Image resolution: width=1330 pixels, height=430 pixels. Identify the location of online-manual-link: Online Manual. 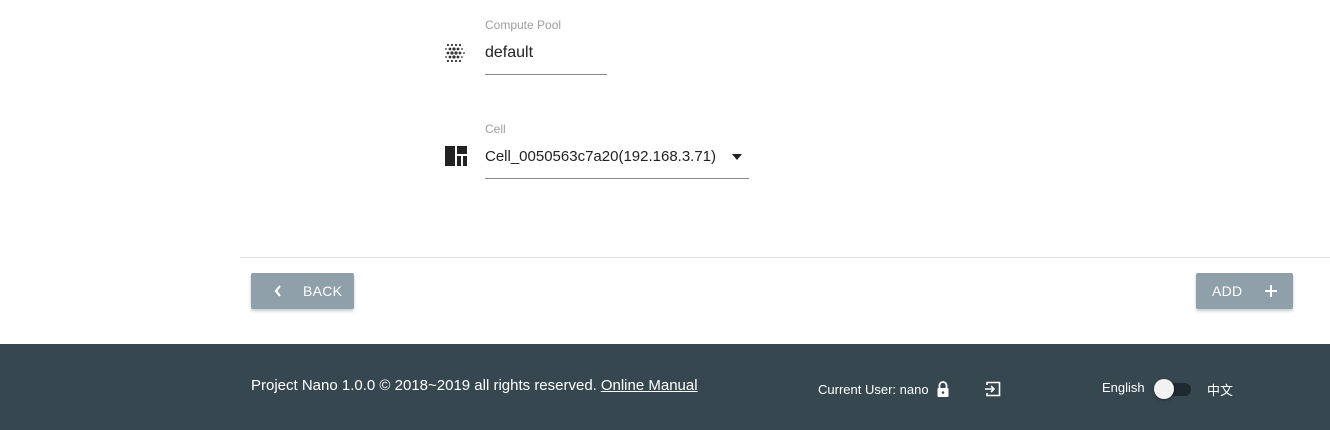
(649, 385).